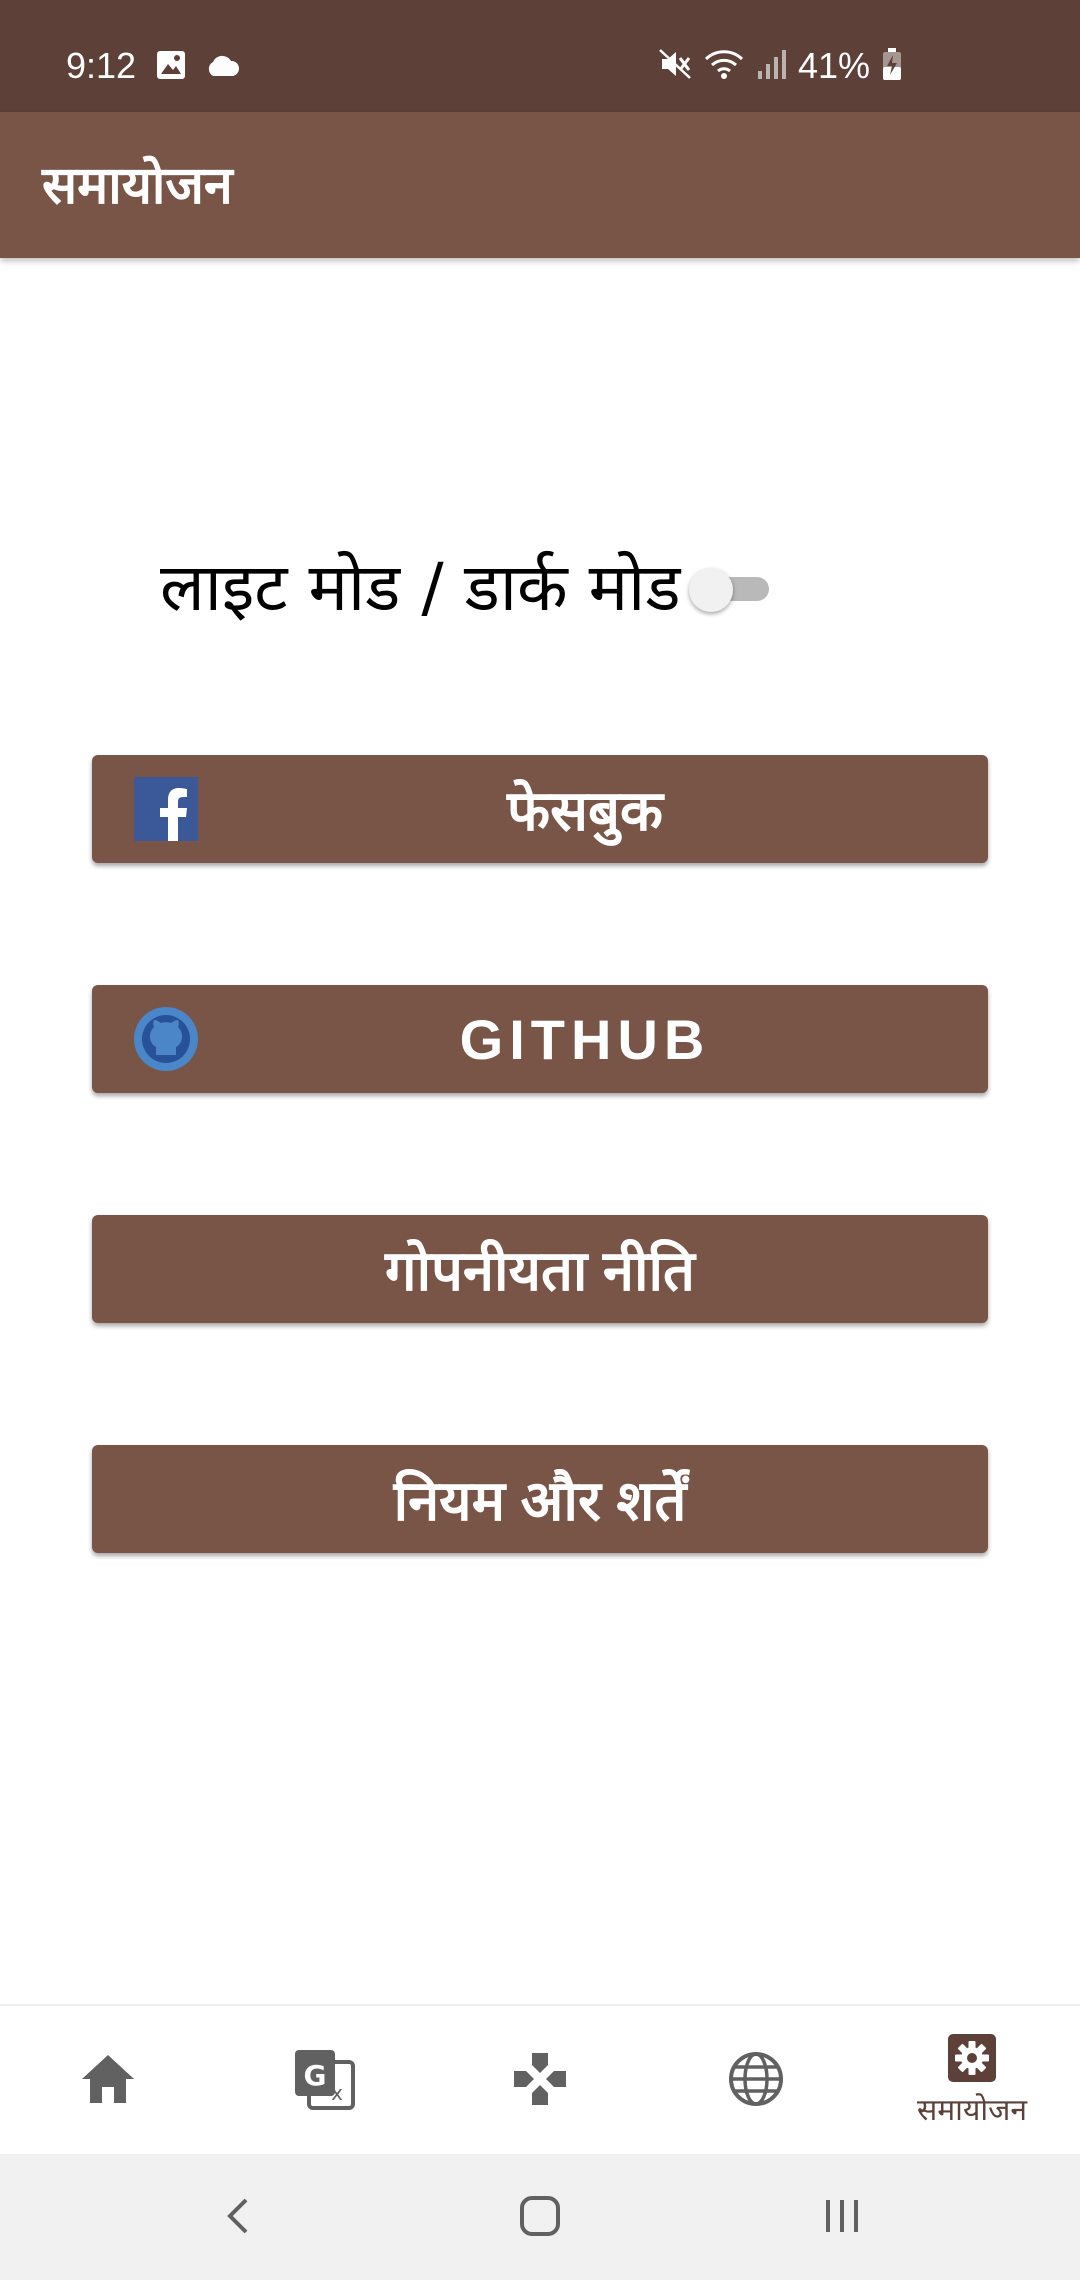  I want to click on cloud-icon, so click(222, 67).